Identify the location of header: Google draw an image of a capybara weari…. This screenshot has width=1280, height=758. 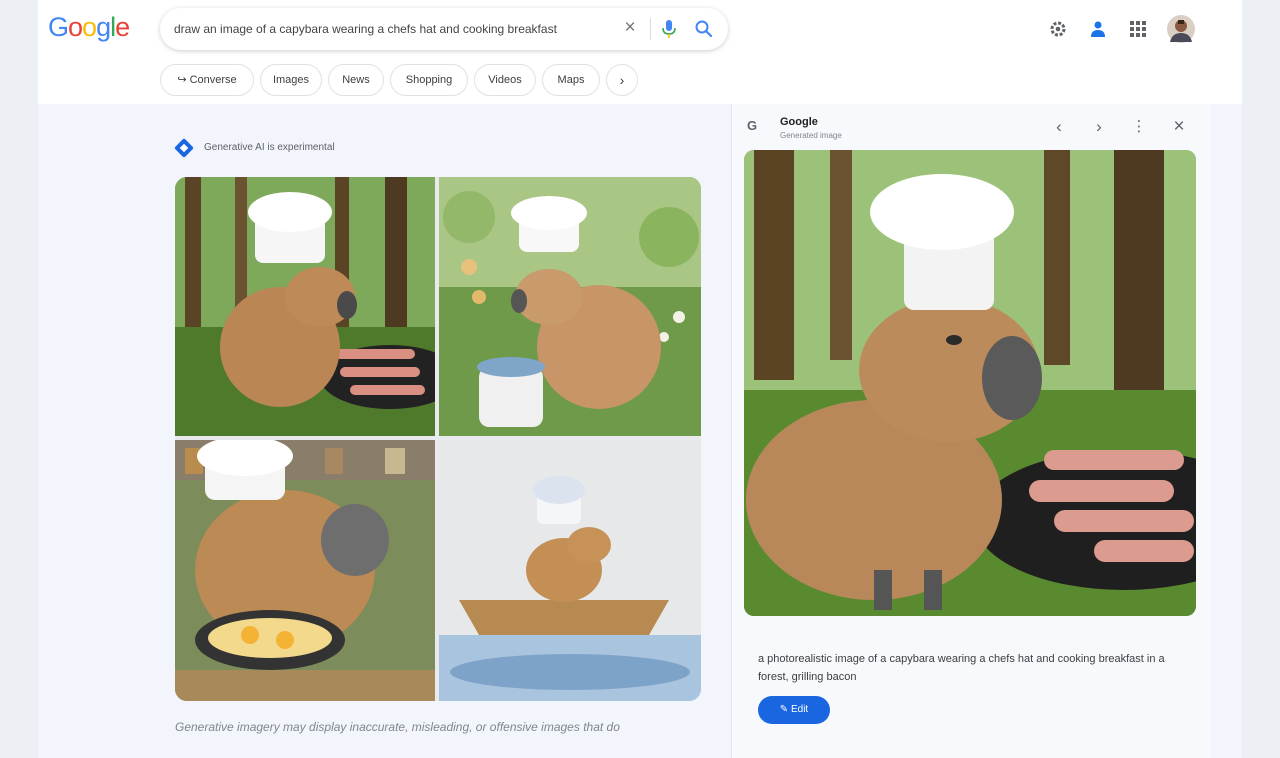
(640, 52).